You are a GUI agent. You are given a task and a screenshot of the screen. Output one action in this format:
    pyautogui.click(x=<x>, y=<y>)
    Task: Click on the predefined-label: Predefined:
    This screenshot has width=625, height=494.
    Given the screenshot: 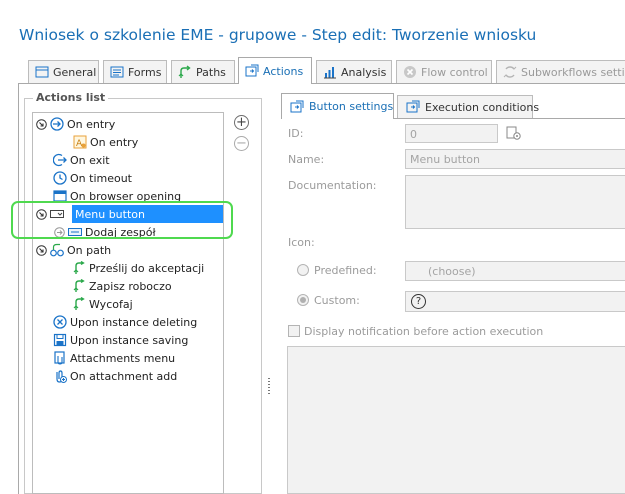 What is the action you would take?
    pyautogui.click(x=345, y=270)
    